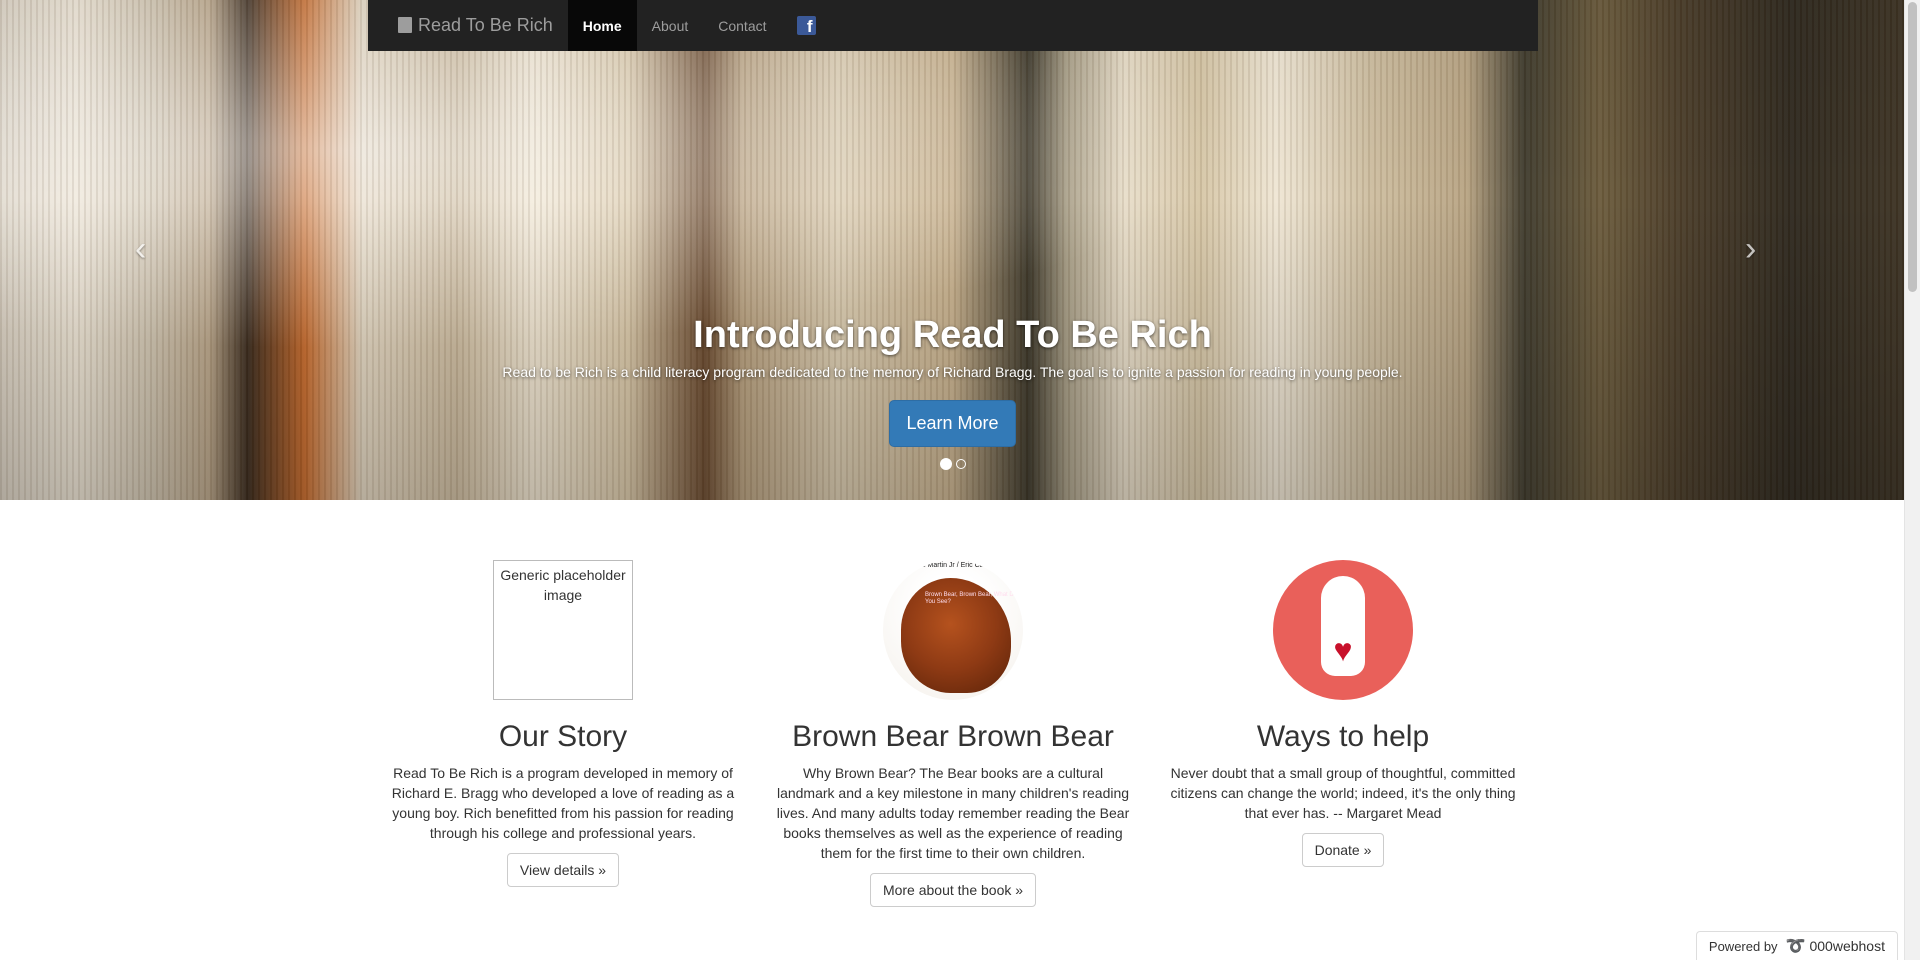 This screenshot has width=1920, height=960. Describe the element at coordinates (563, 585) in the screenshot. I see `placeholder-alt-text: Generic placeholder image` at that location.